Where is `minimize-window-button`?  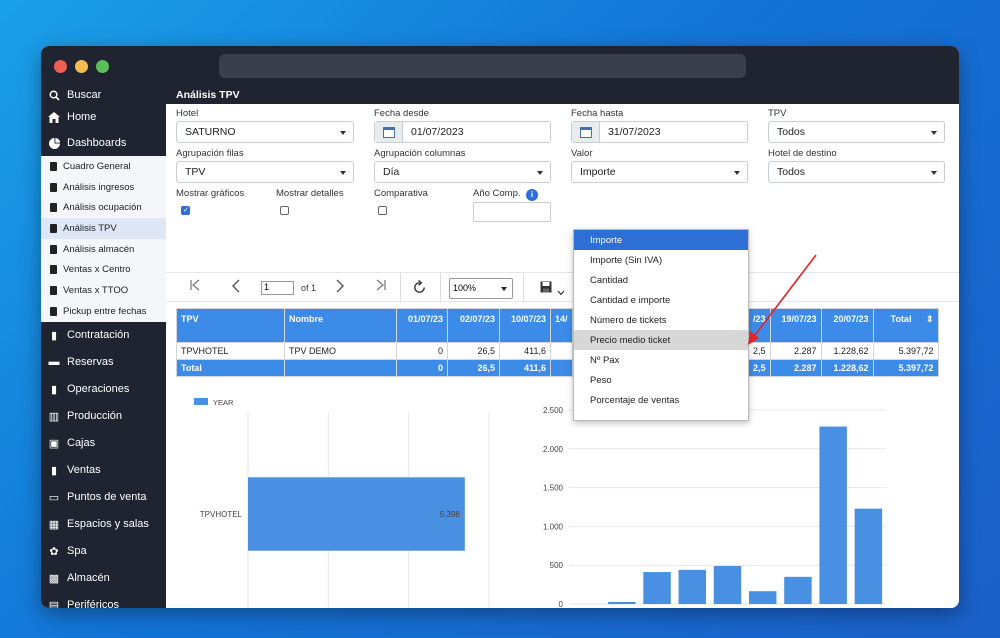
minimize-window-button is located at coordinates (81, 66).